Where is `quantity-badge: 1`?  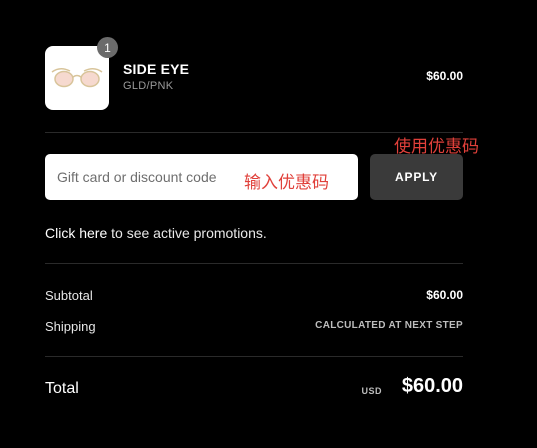
quantity-badge: 1 is located at coordinates (107, 47).